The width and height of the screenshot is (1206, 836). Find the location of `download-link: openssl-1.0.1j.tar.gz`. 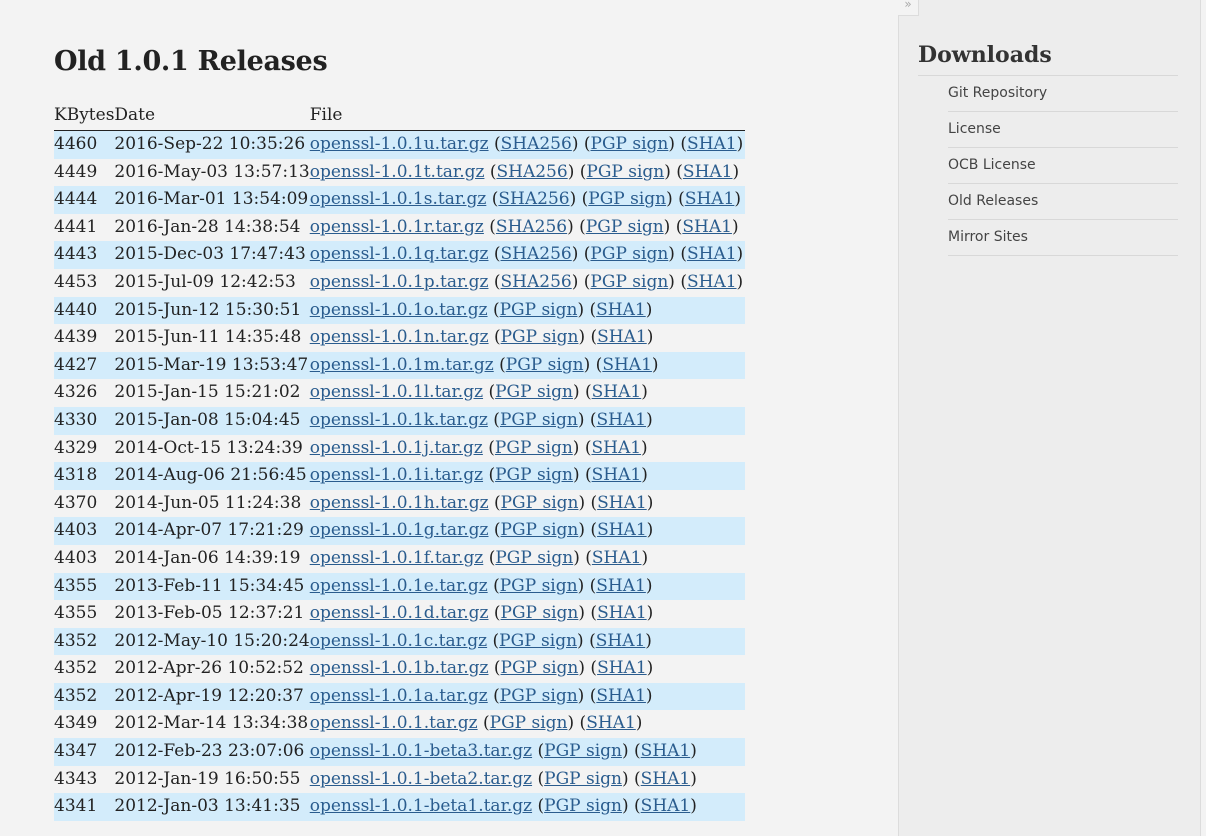

download-link: openssl-1.0.1j.tar.gz is located at coordinates (396, 448).